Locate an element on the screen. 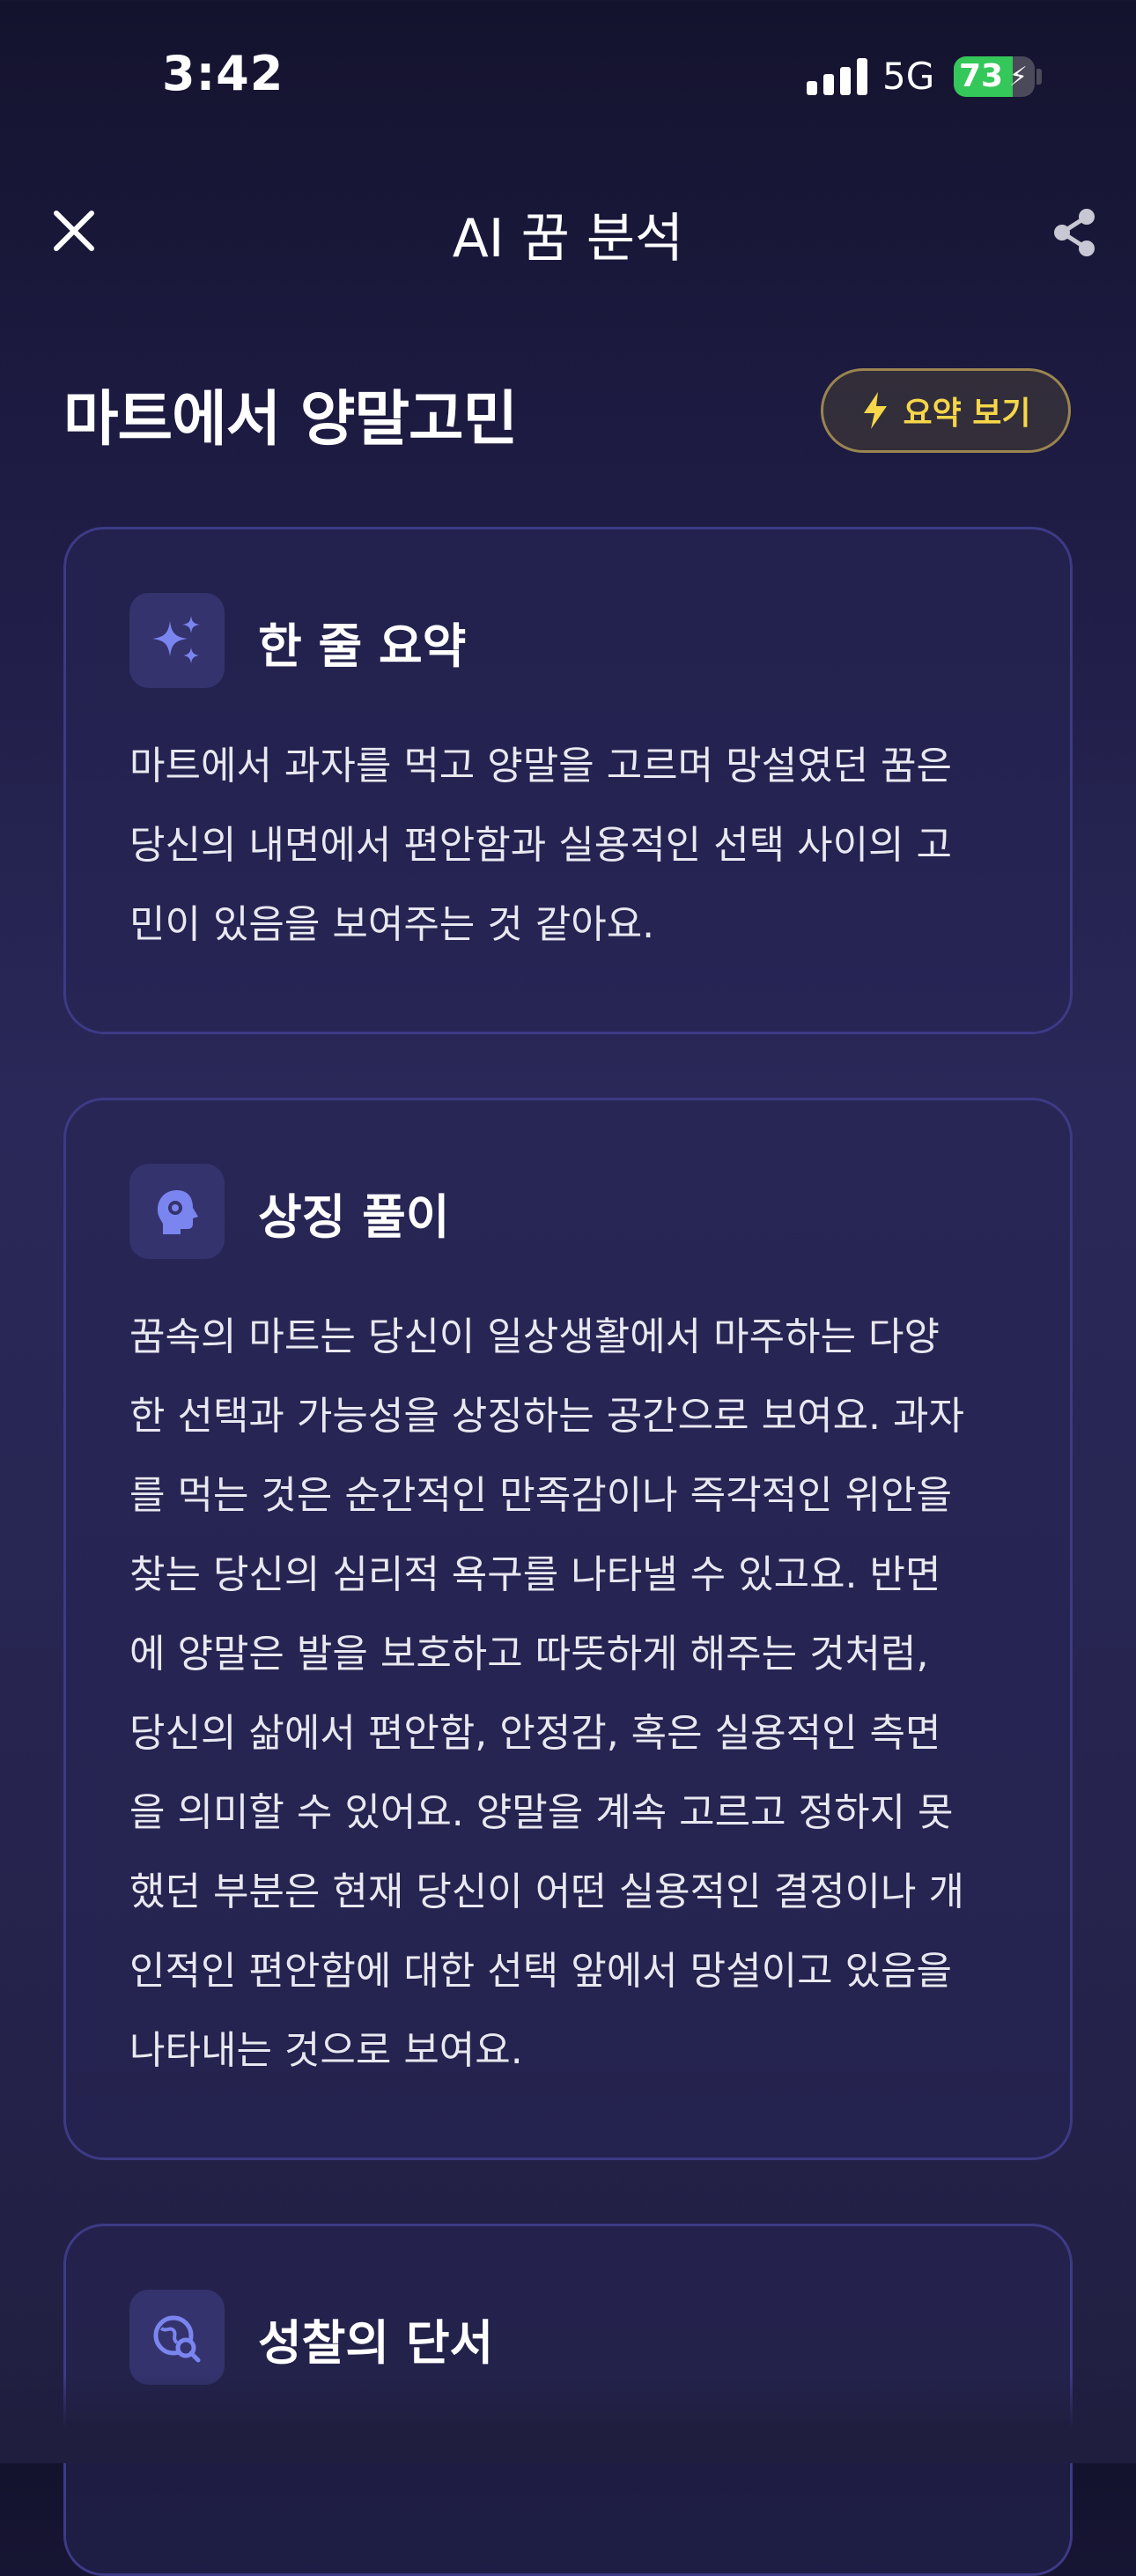 This screenshot has width=1136, height=2576. page-title: 마트에서 양말고민 is located at coordinates (291, 420).